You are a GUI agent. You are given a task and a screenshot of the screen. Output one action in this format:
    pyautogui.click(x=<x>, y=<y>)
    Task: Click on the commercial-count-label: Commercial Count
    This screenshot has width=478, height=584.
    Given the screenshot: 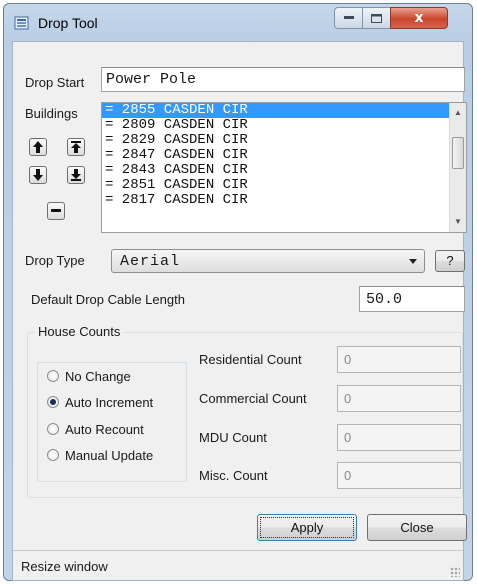 What is the action you would take?
    pyautogui.click(x=253, y=398)
    